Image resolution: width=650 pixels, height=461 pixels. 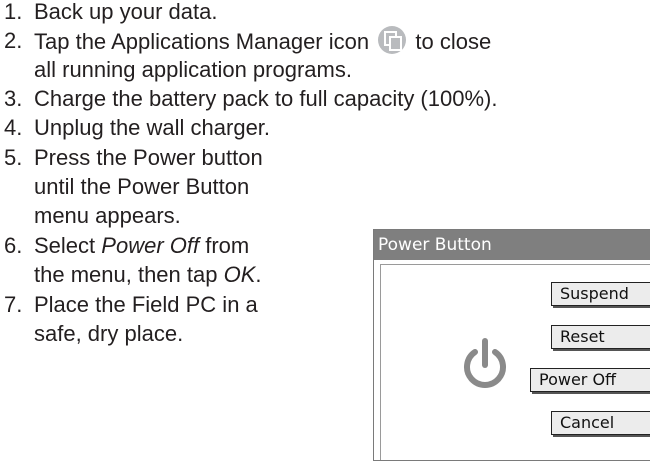 What do you see at coordinates (600, 423) in the screenshot?
I see `cancel-button: Cancel` at bounding box center [600, 423].